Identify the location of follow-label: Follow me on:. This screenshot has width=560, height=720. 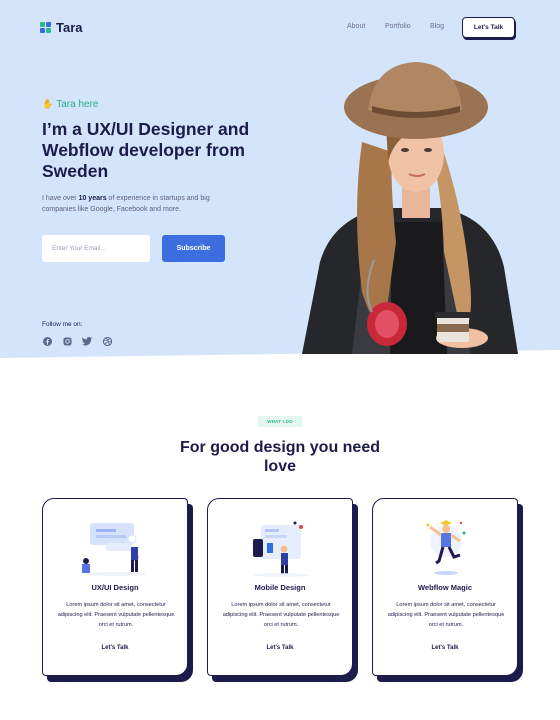
(62, 324).